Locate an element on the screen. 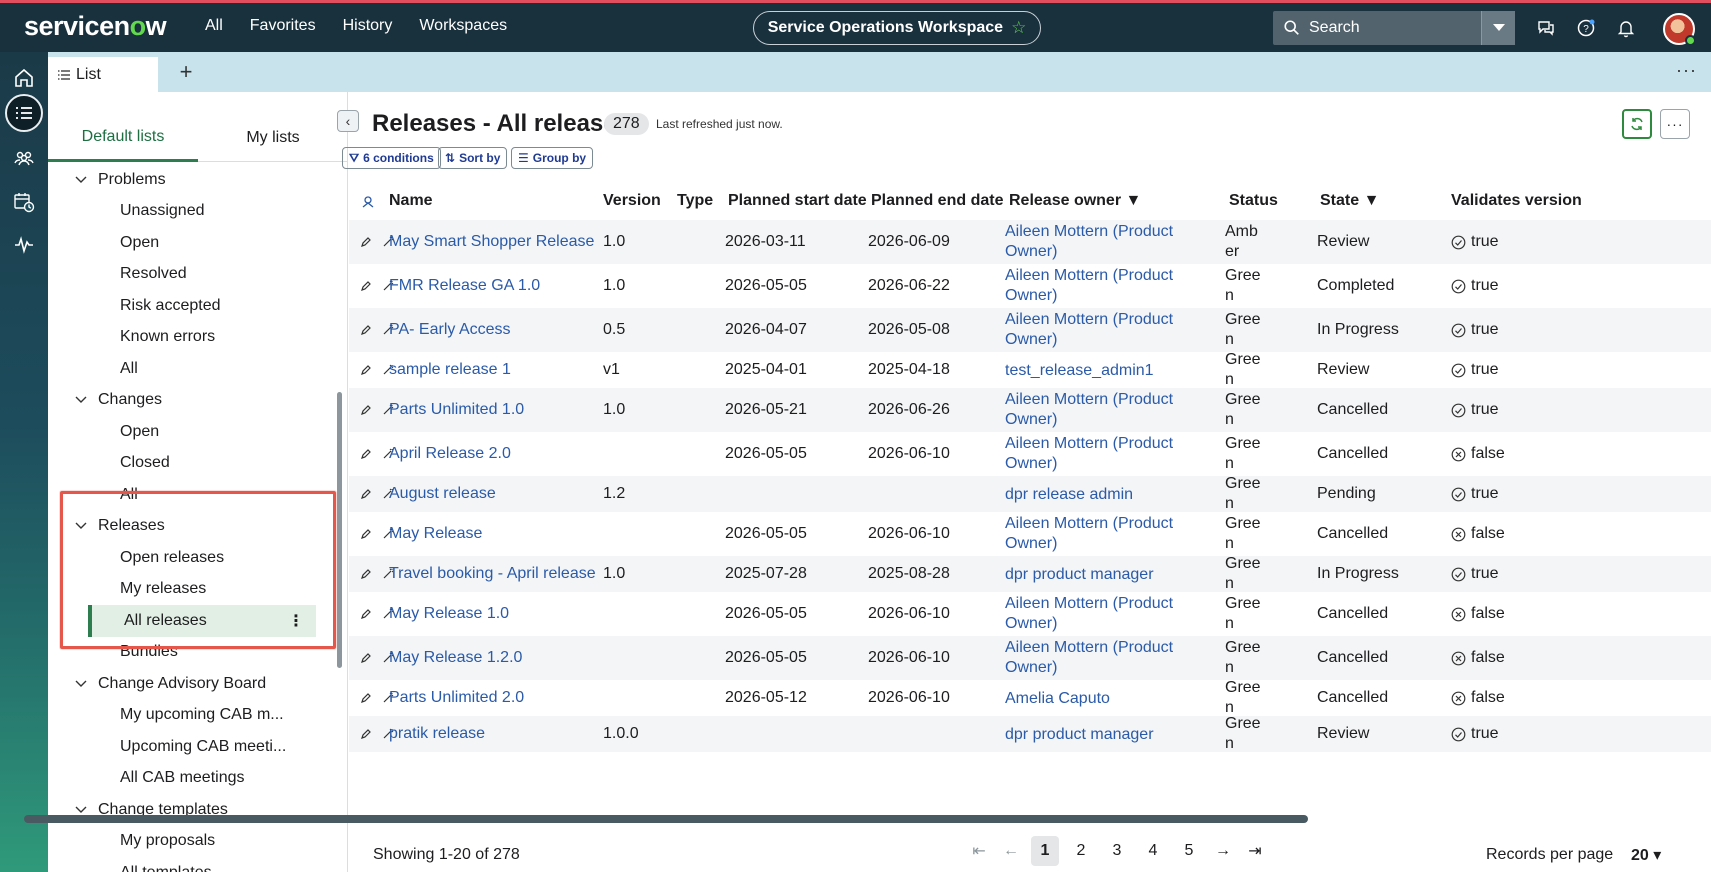  star-icon: ☆ is located at coordinates (1018, 28).